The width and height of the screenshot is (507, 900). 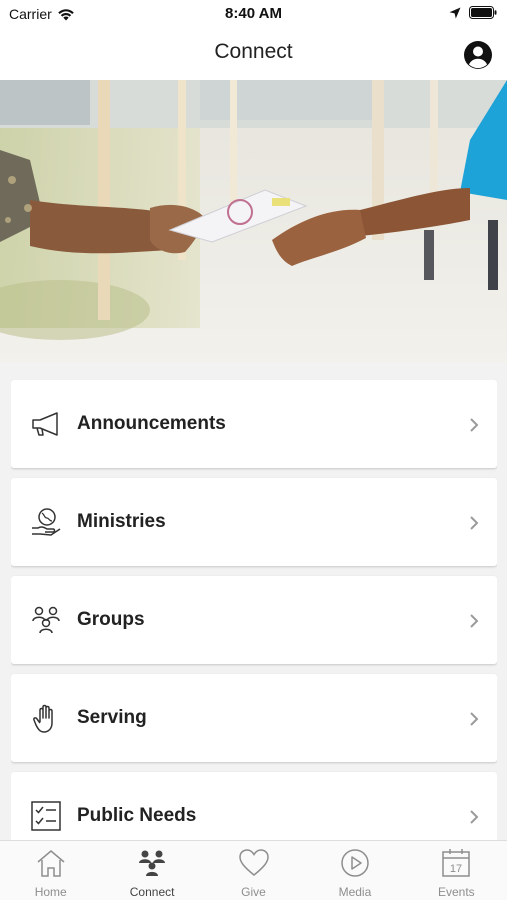 I want to click on tab-give: Give, so click(x=253, y=870).